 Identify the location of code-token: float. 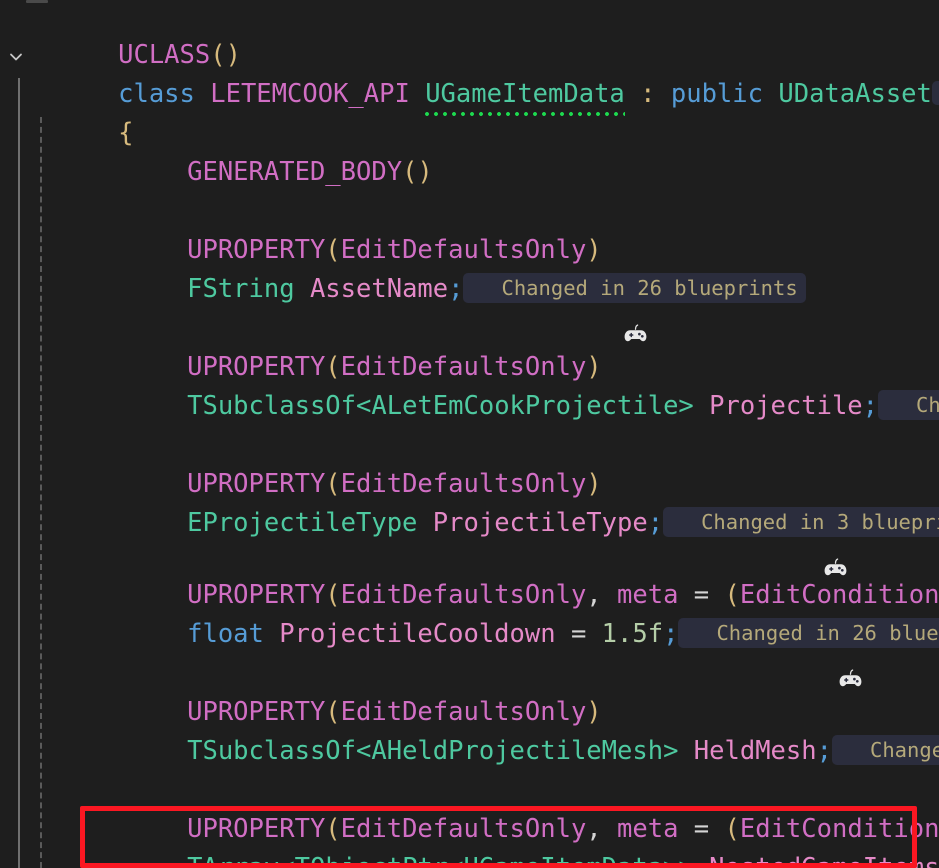
(225, 634).